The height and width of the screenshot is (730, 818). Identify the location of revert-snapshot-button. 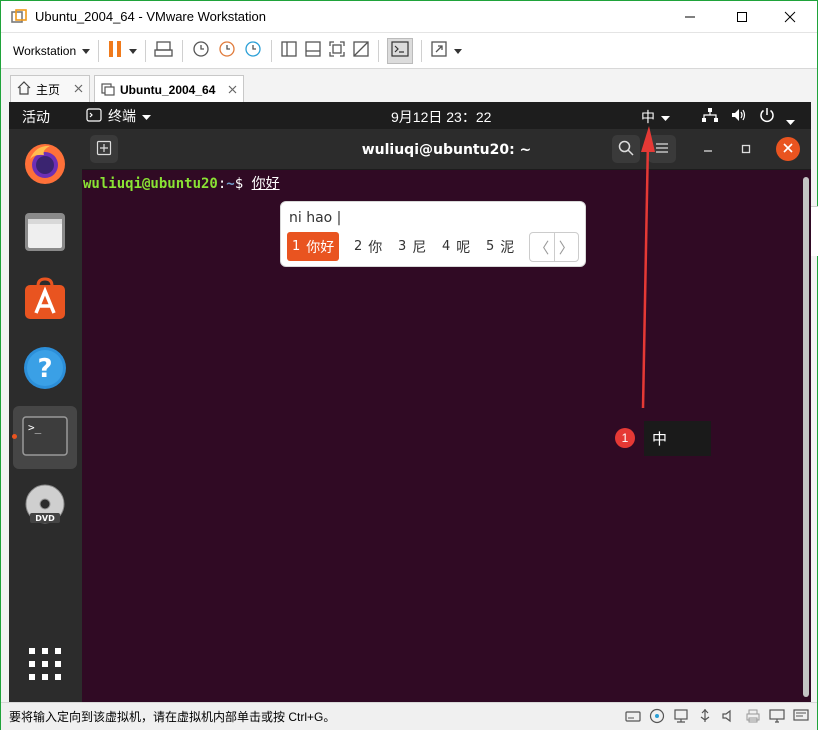
(227, 51).